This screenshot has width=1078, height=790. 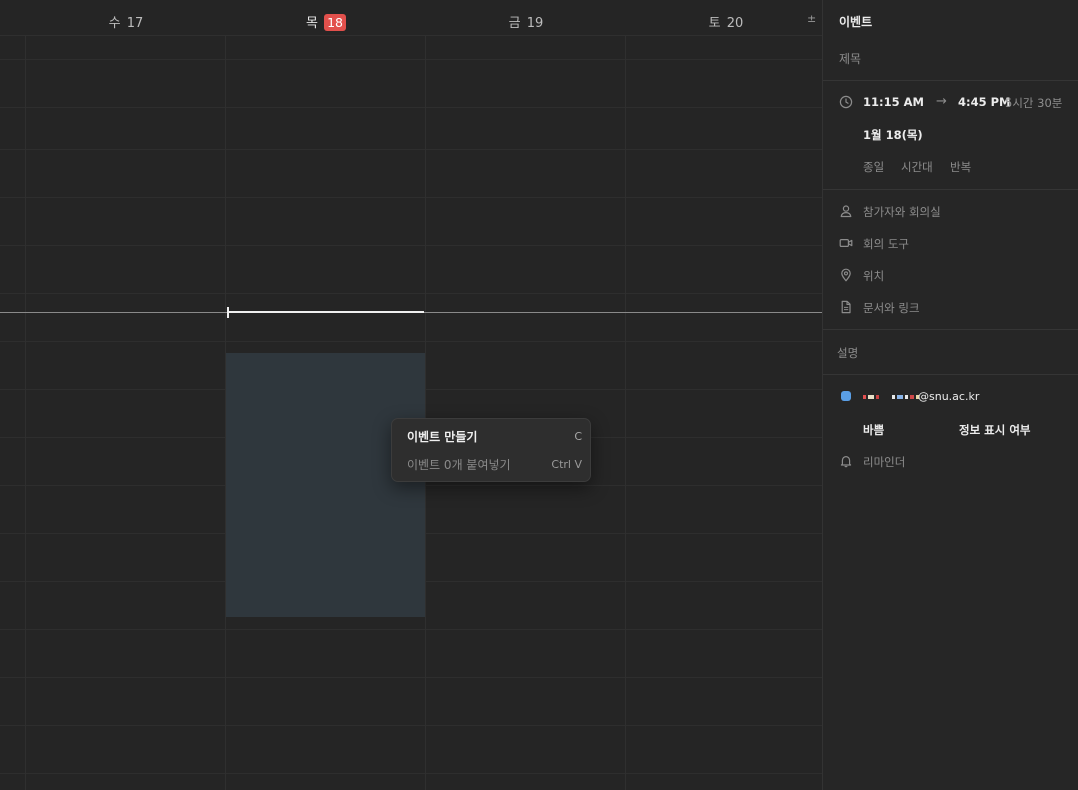 I want to click on document-icon, so click(x=846, y=307).